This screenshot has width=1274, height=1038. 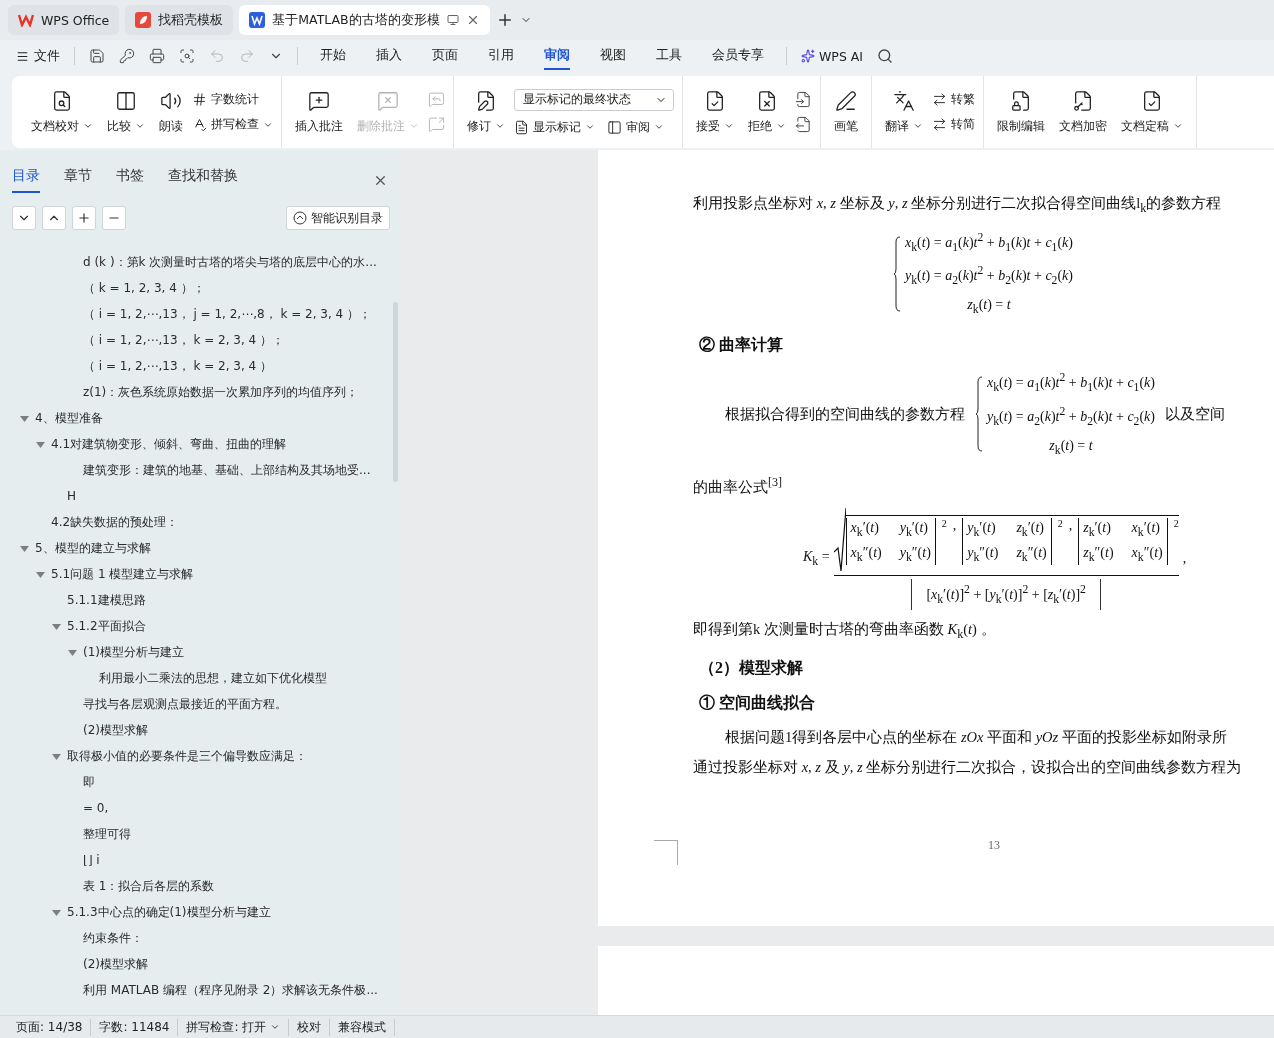 I want to click on panel-tab: 书签, so click(x=130, y=180).